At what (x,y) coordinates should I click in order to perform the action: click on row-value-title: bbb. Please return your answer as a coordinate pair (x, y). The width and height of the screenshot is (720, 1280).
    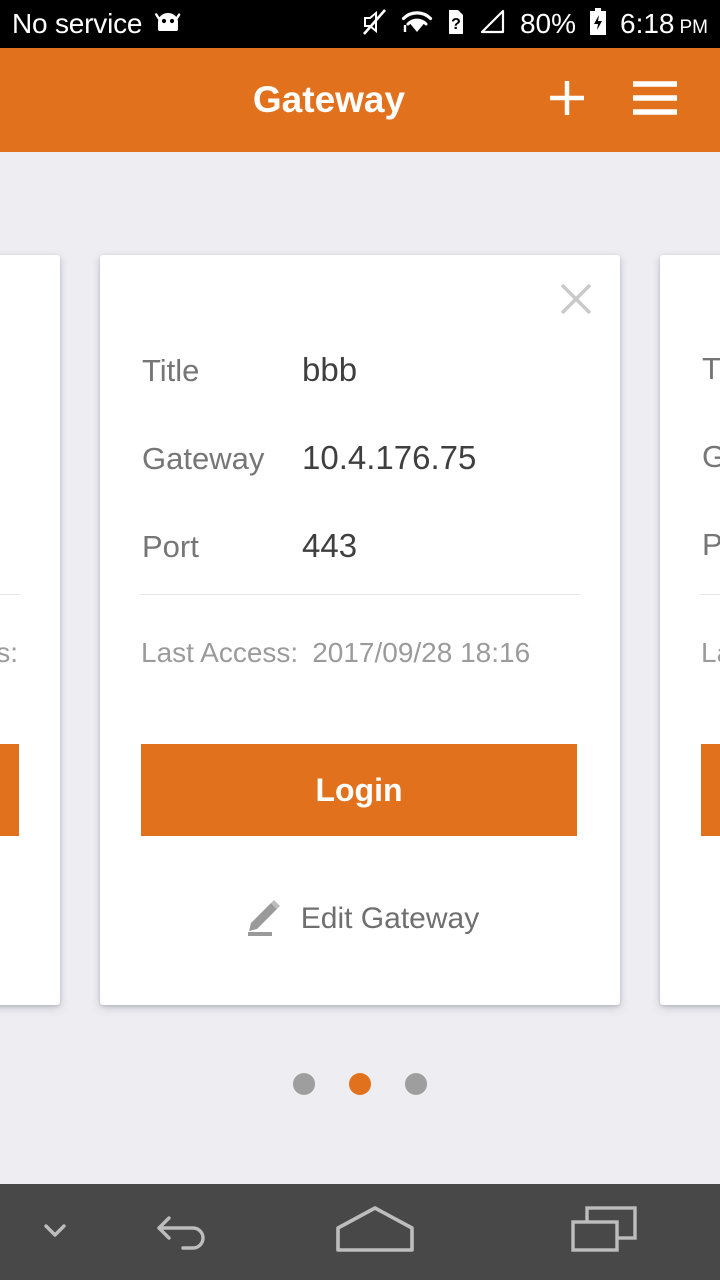
    Looking at the image, I should click on (330, 369).